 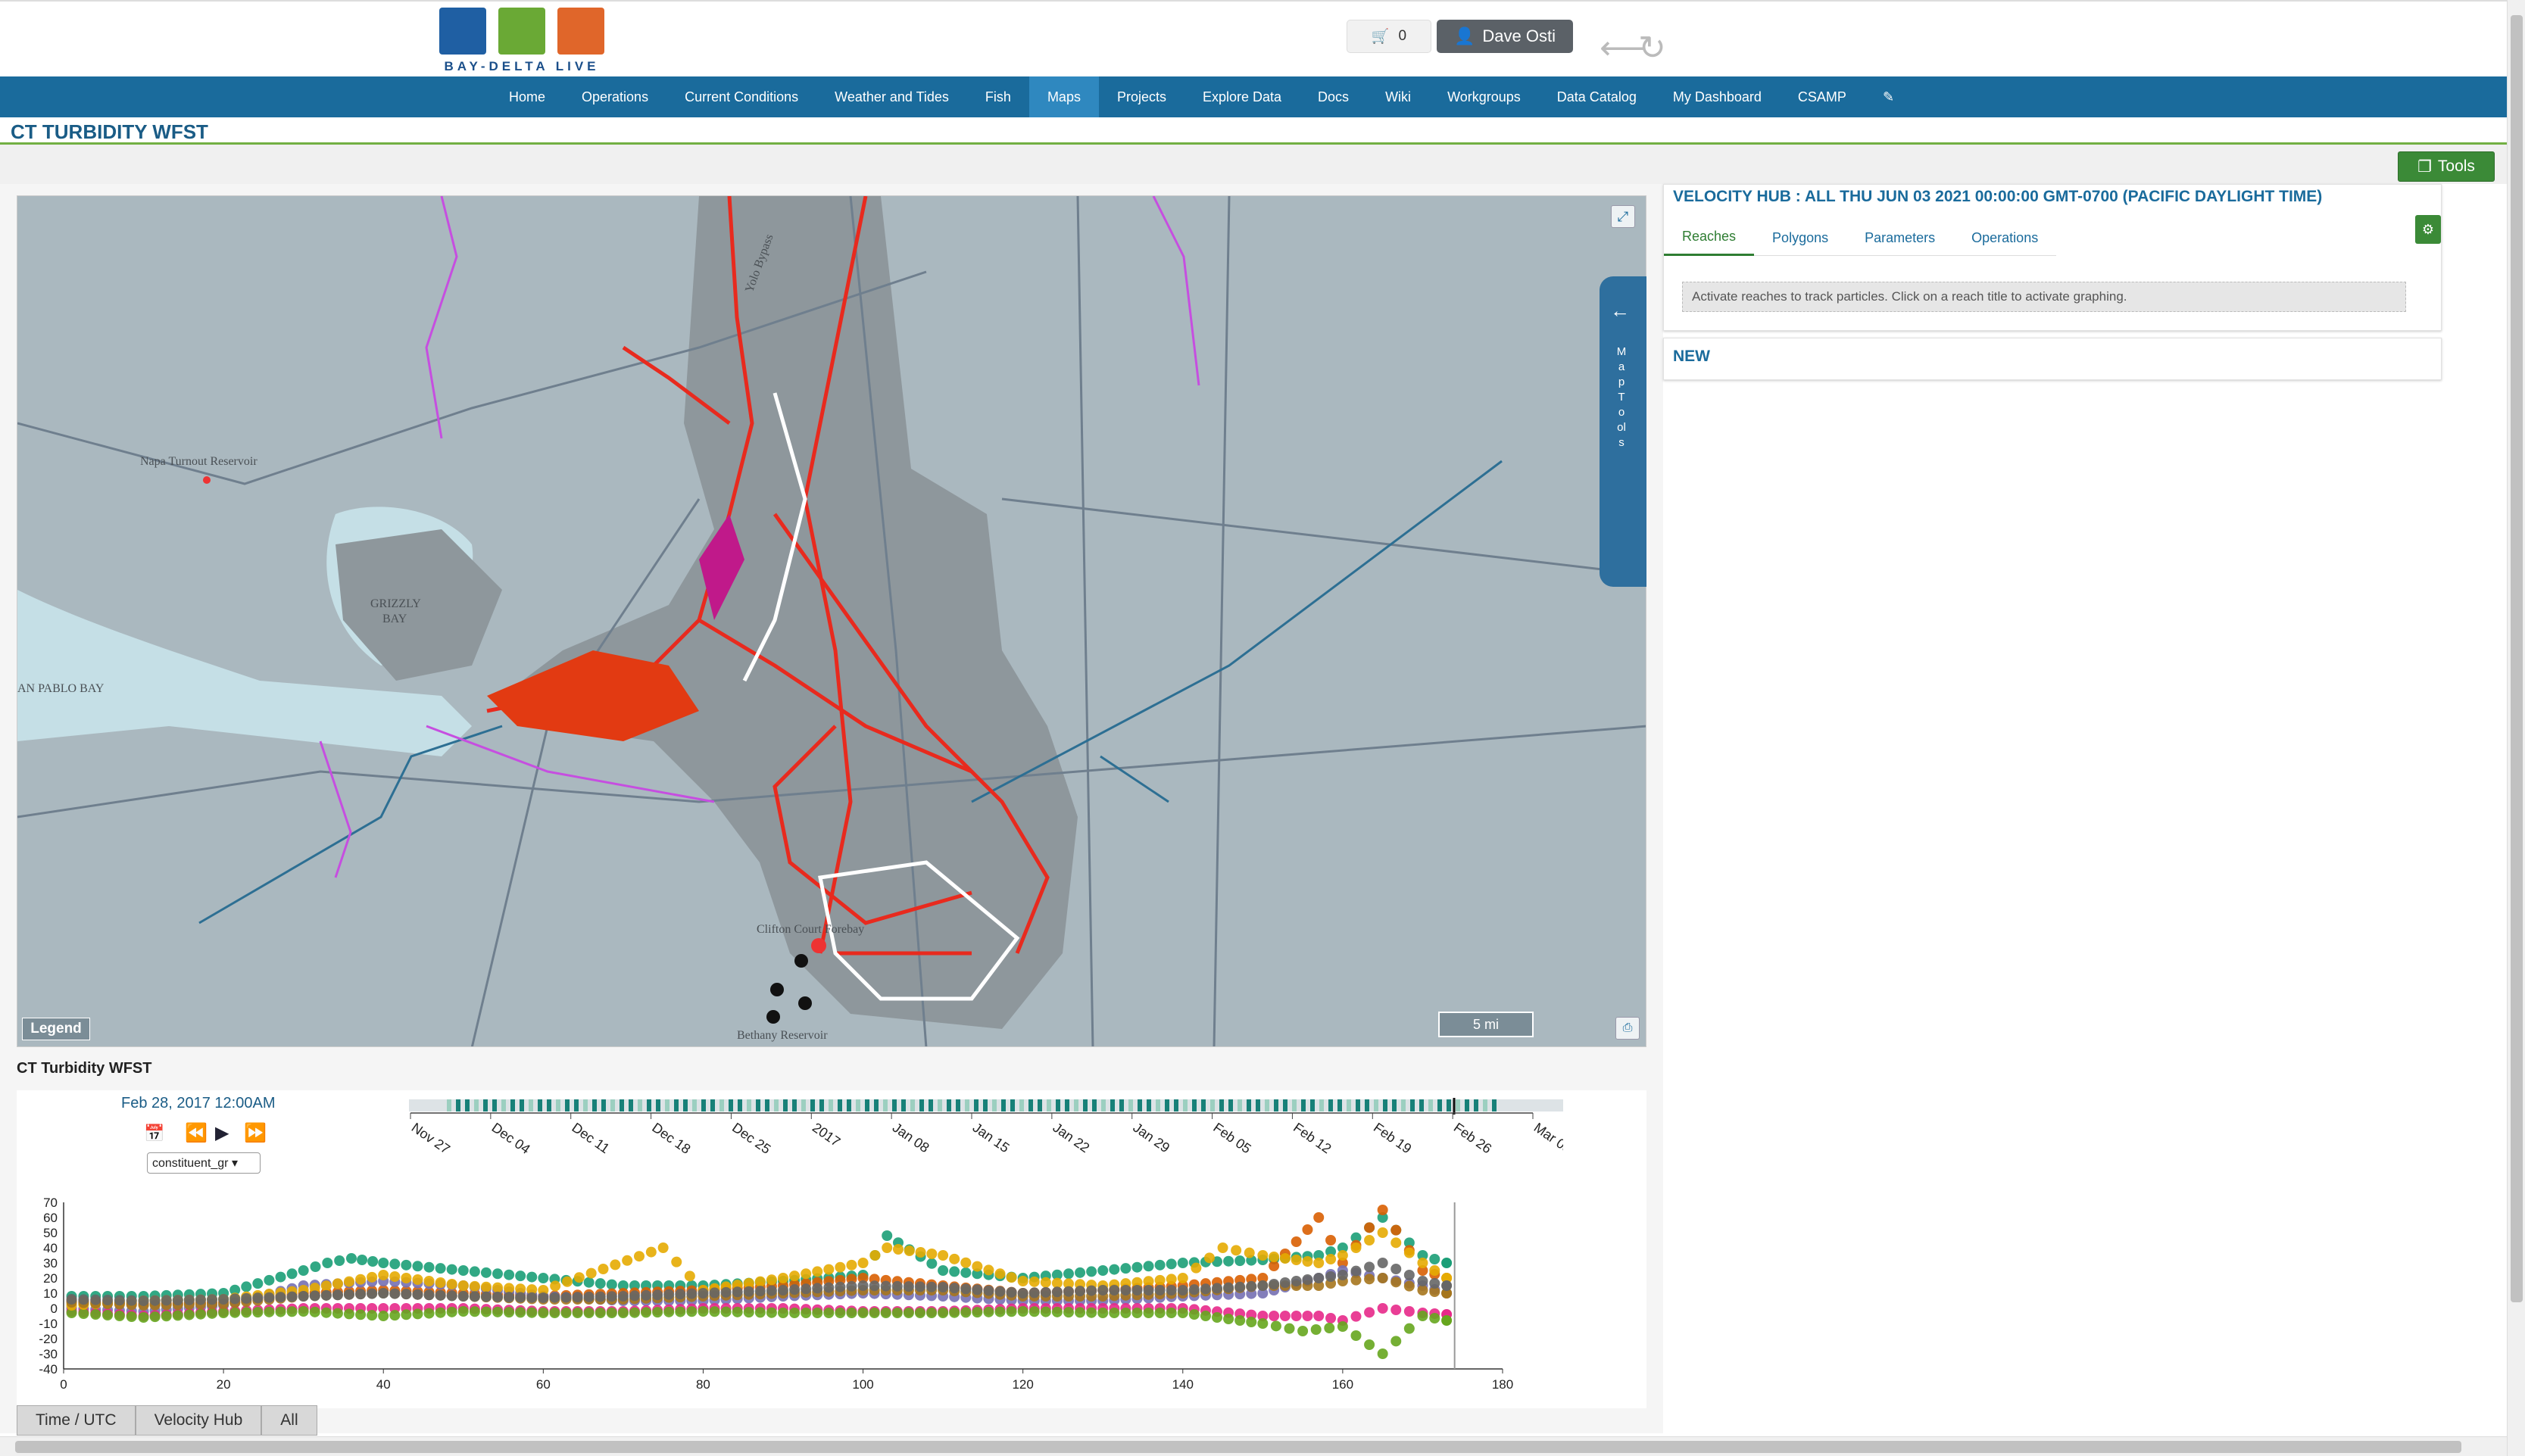 What do you see at coordinates (256, 1133) in the screenshot?
I see `fast-forward-icon: ⏩` at bounding box center [256, 1133].